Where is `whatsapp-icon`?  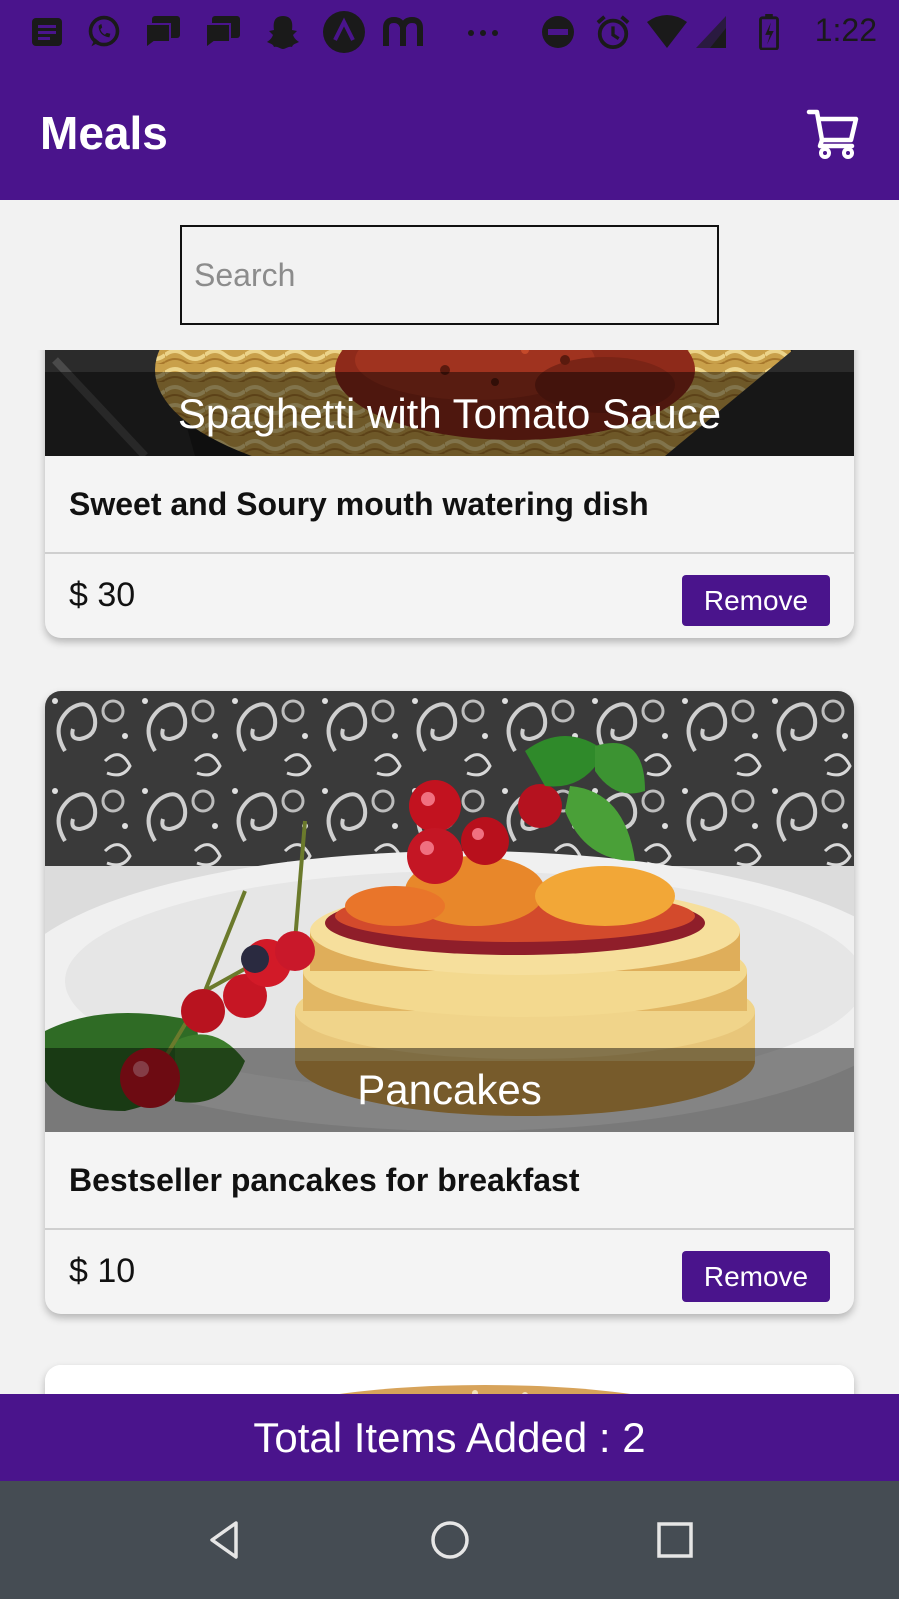 whatsapp-icon is located at coordinates (104, 31).